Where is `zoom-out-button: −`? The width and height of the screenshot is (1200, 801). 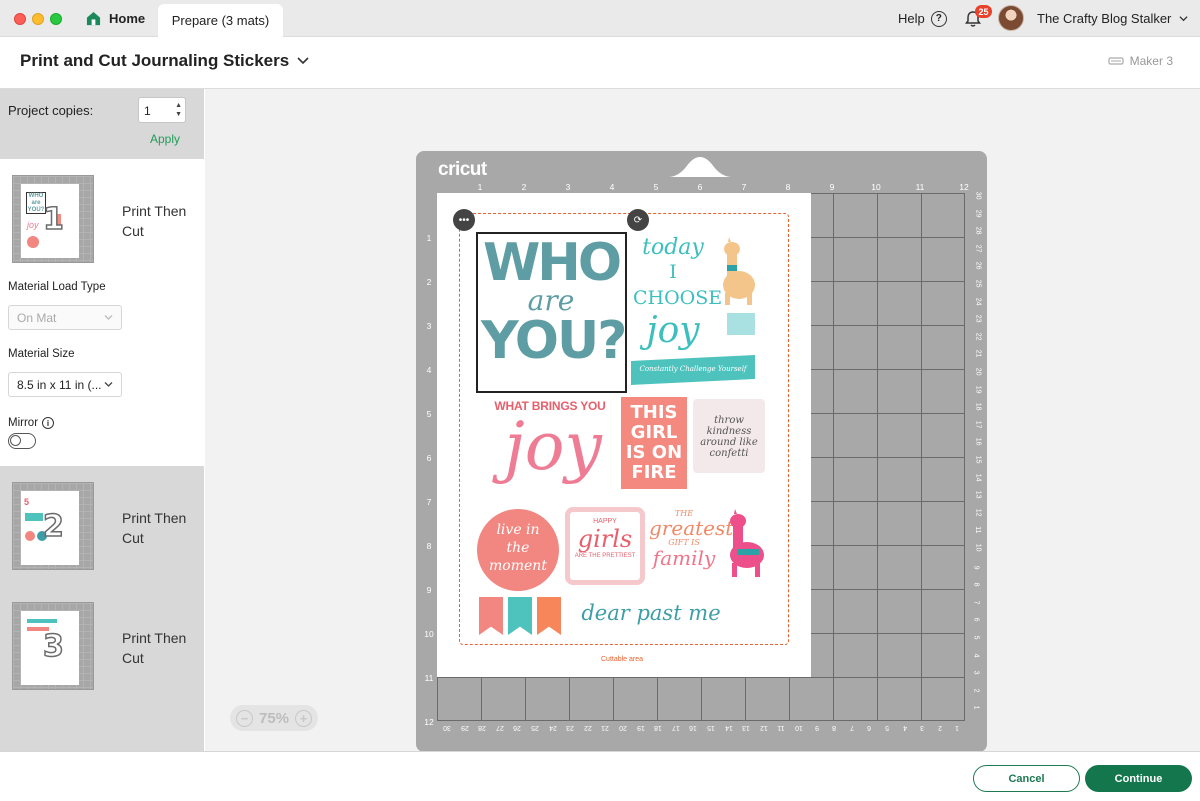
zoom-out-button: − is located at coordinates (244, 718).